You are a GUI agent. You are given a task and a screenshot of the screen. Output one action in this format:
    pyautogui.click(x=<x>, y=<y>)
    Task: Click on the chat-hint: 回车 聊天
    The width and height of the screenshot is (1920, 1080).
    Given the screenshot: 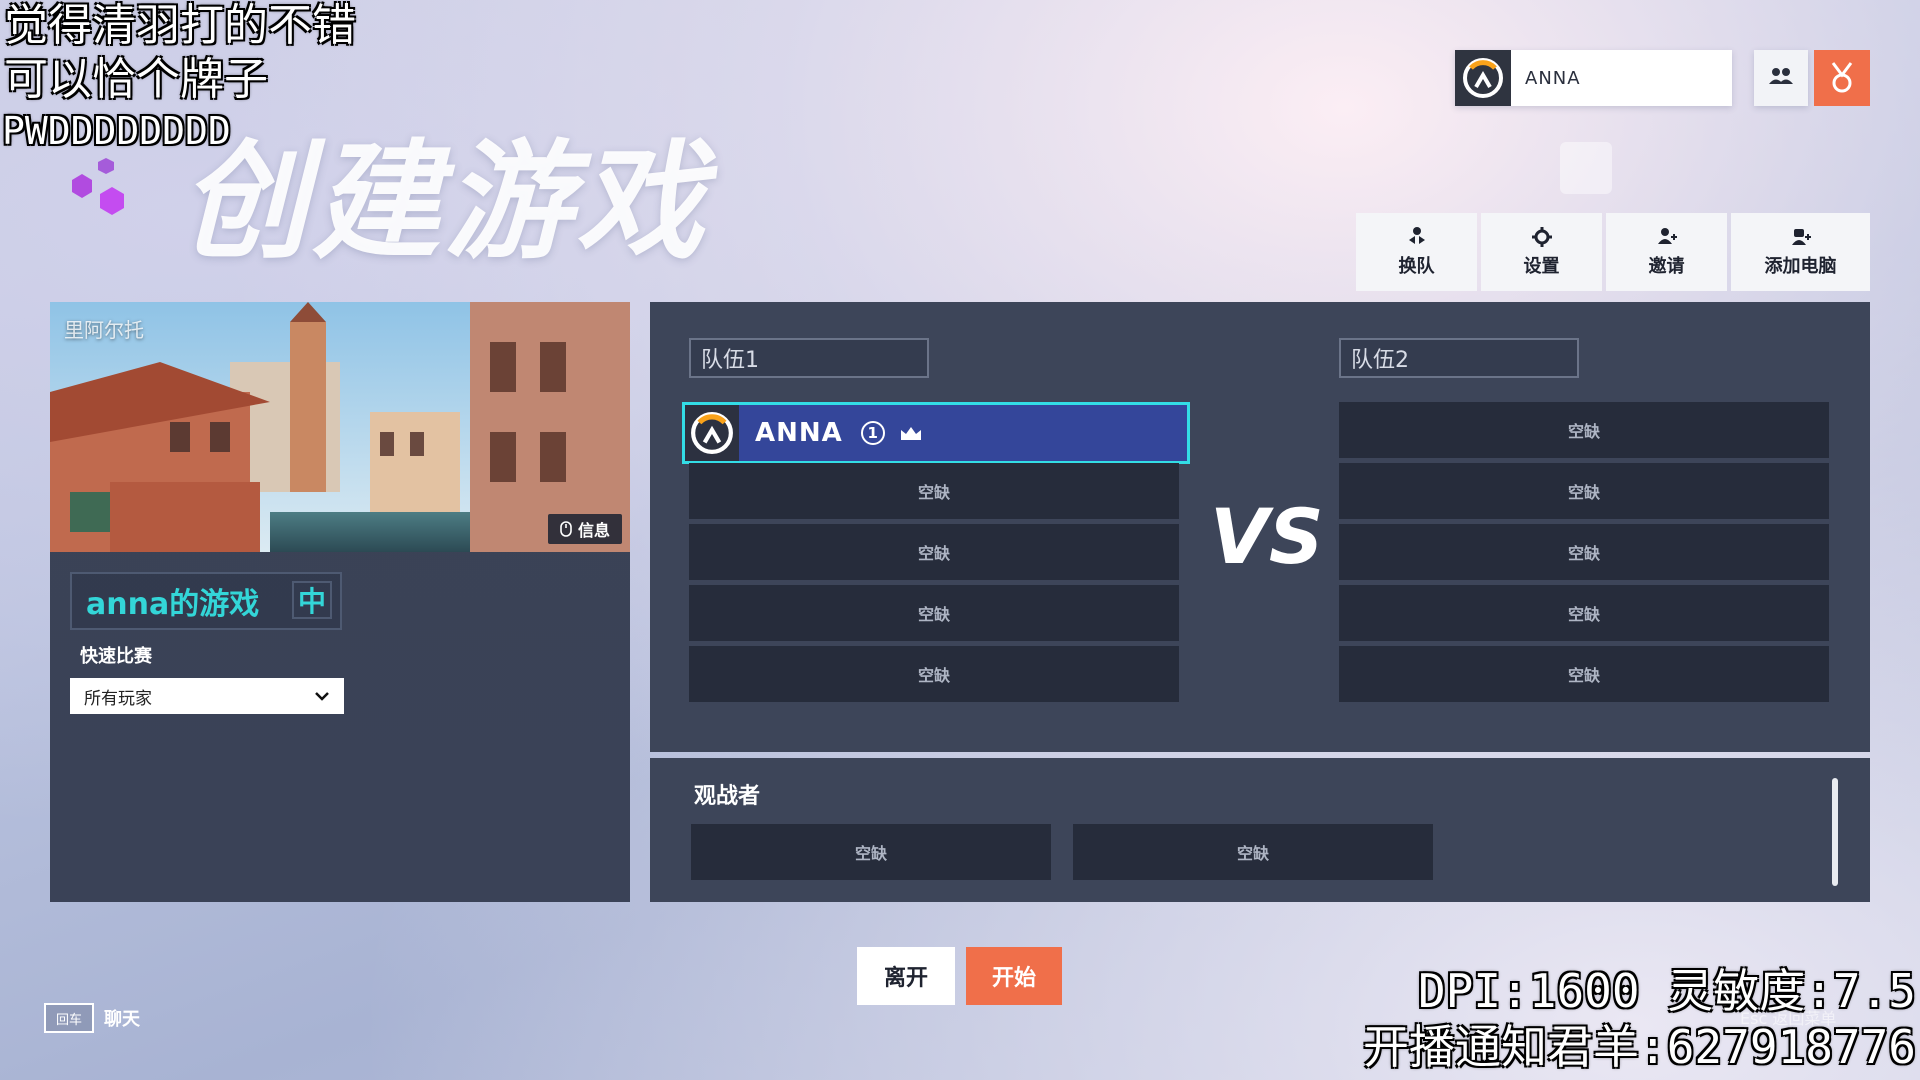 What is the action you would take?
    pyautogui.click(x=92, y=1018)
    